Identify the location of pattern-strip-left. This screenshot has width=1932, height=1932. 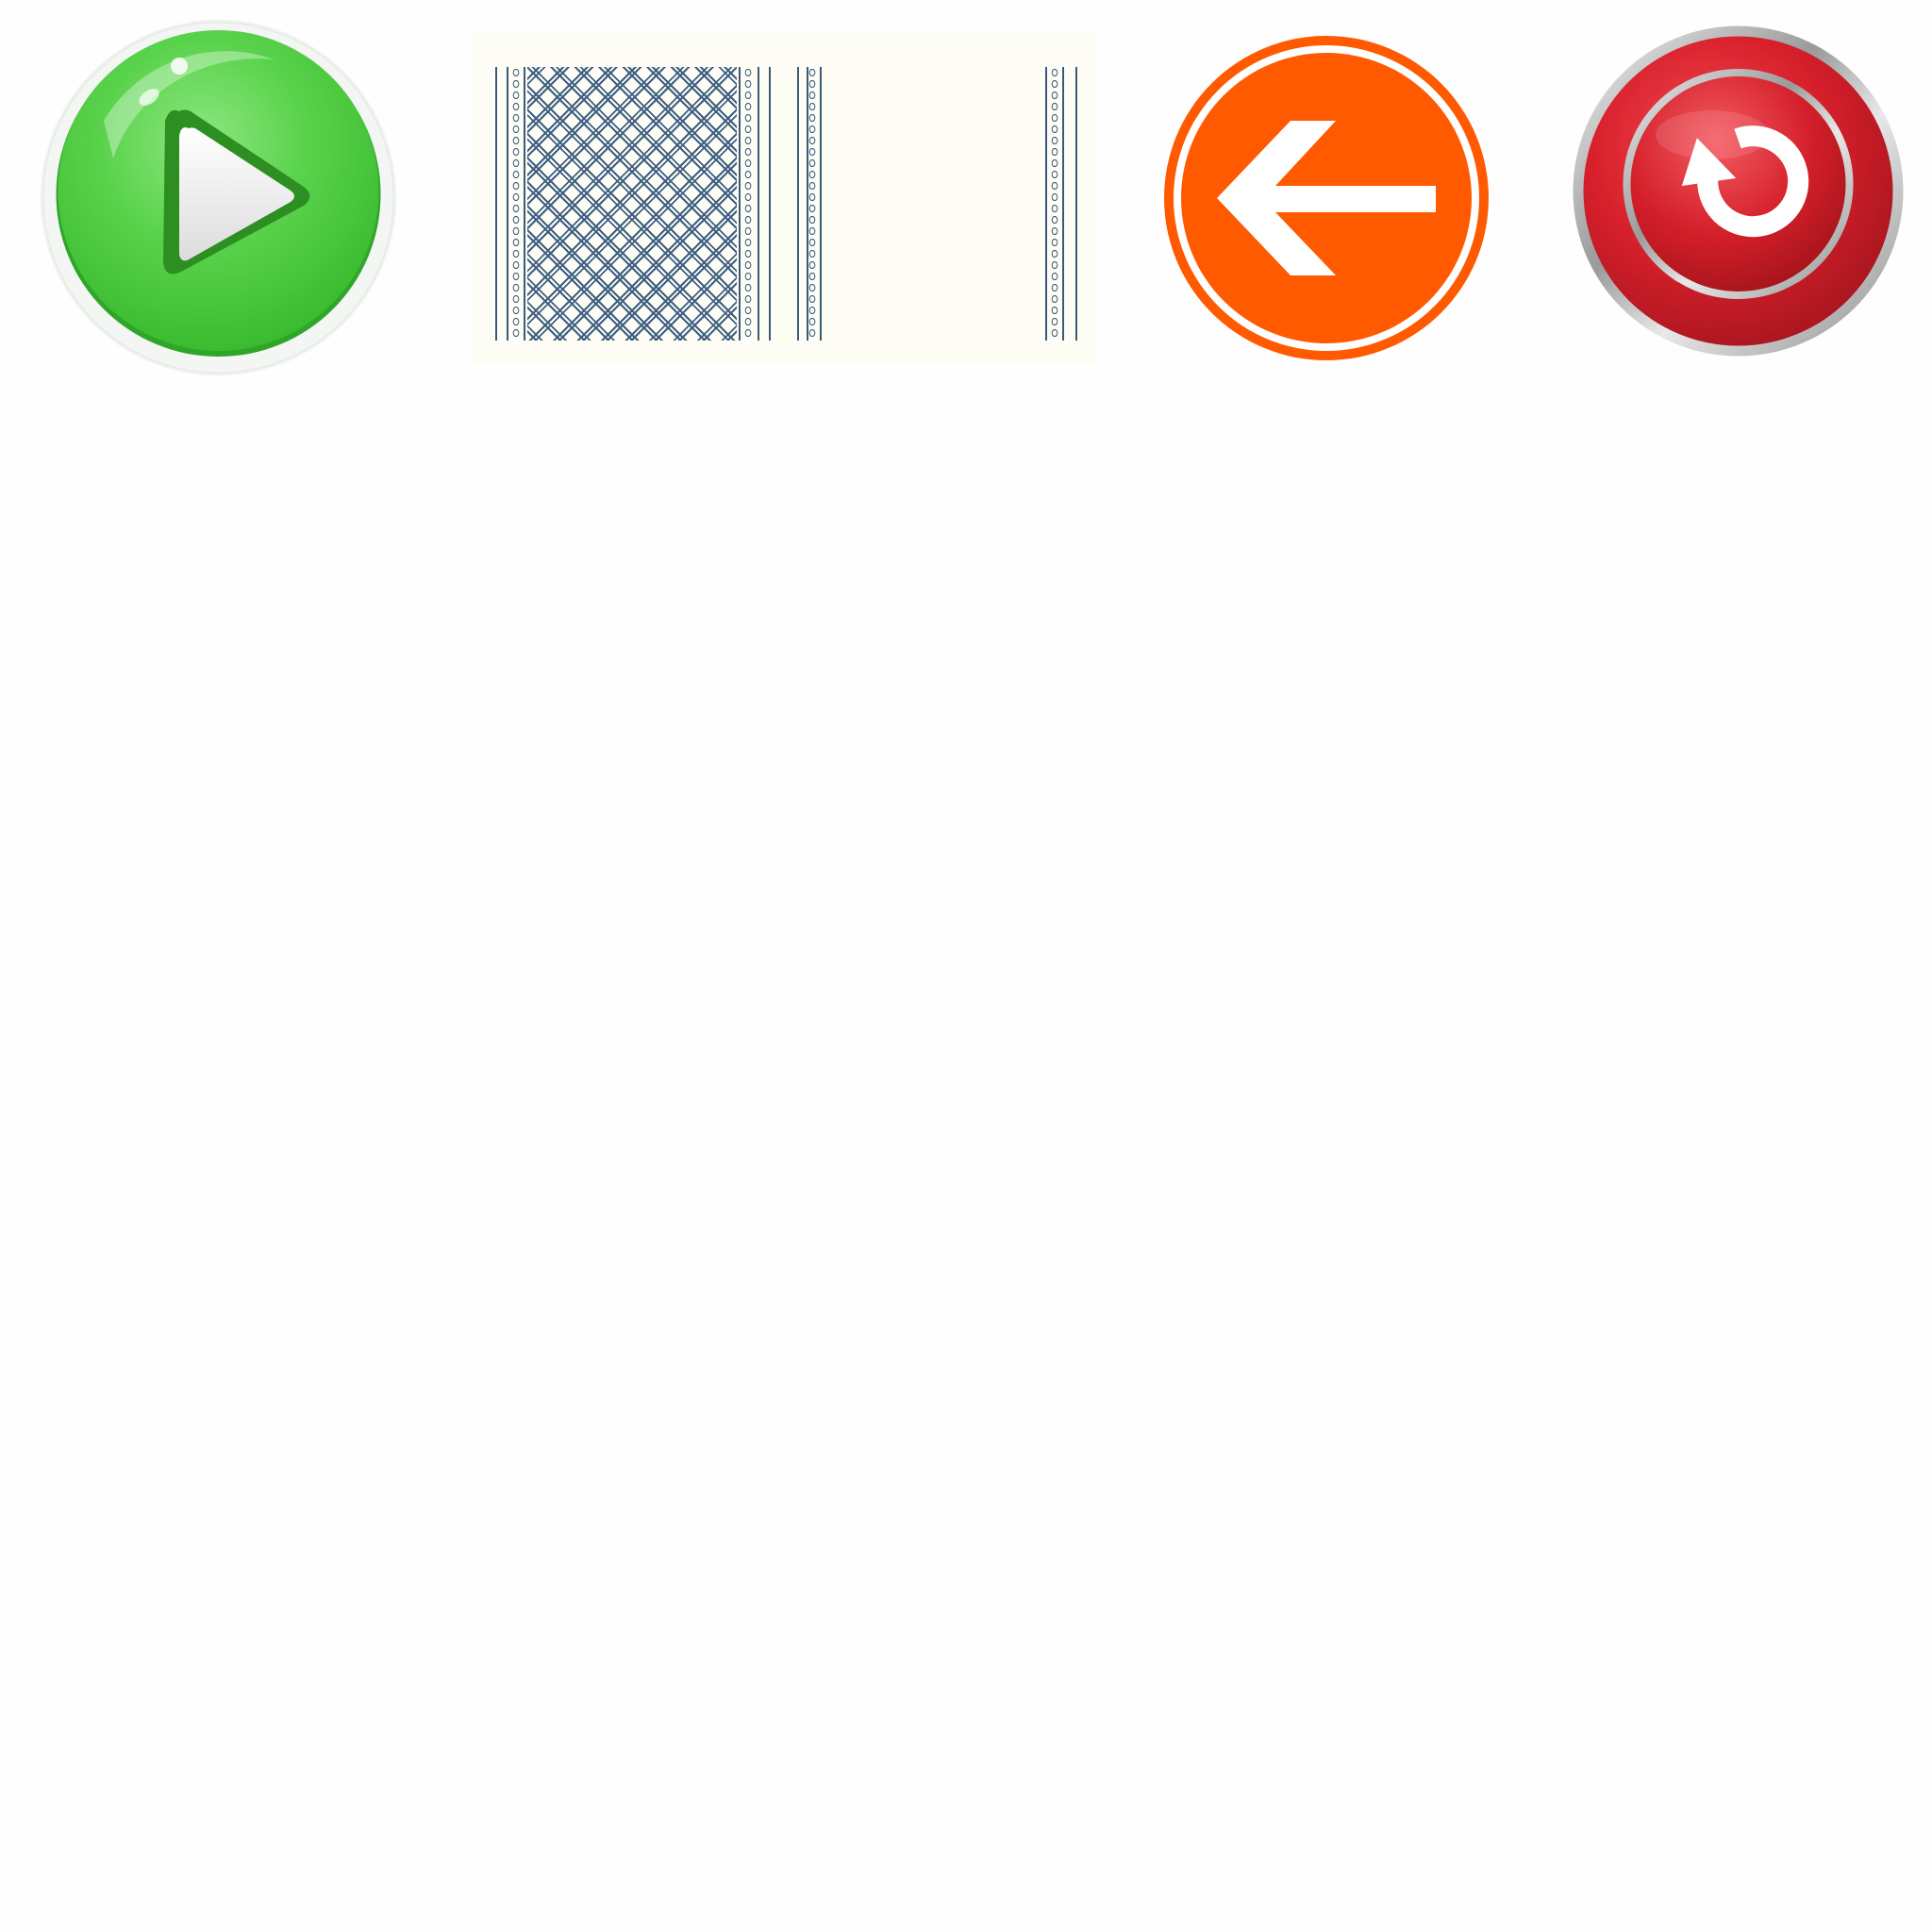
(656, 204).